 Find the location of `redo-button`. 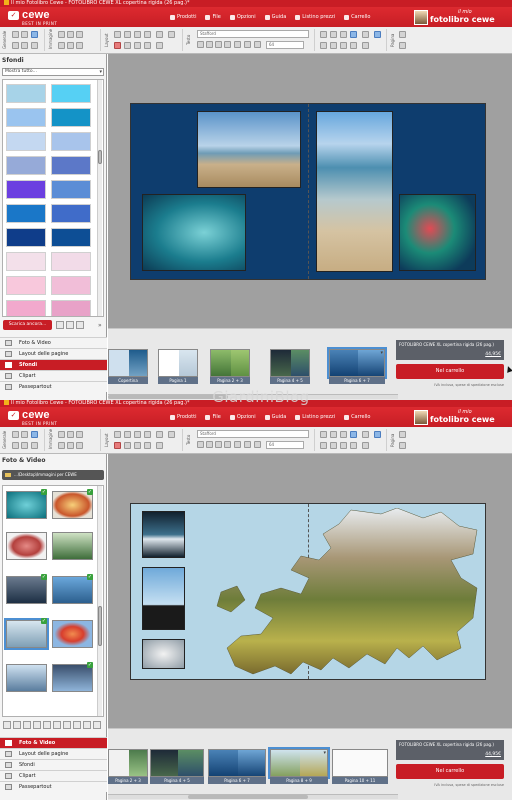

redo-button is located at coordinates (24, 434).